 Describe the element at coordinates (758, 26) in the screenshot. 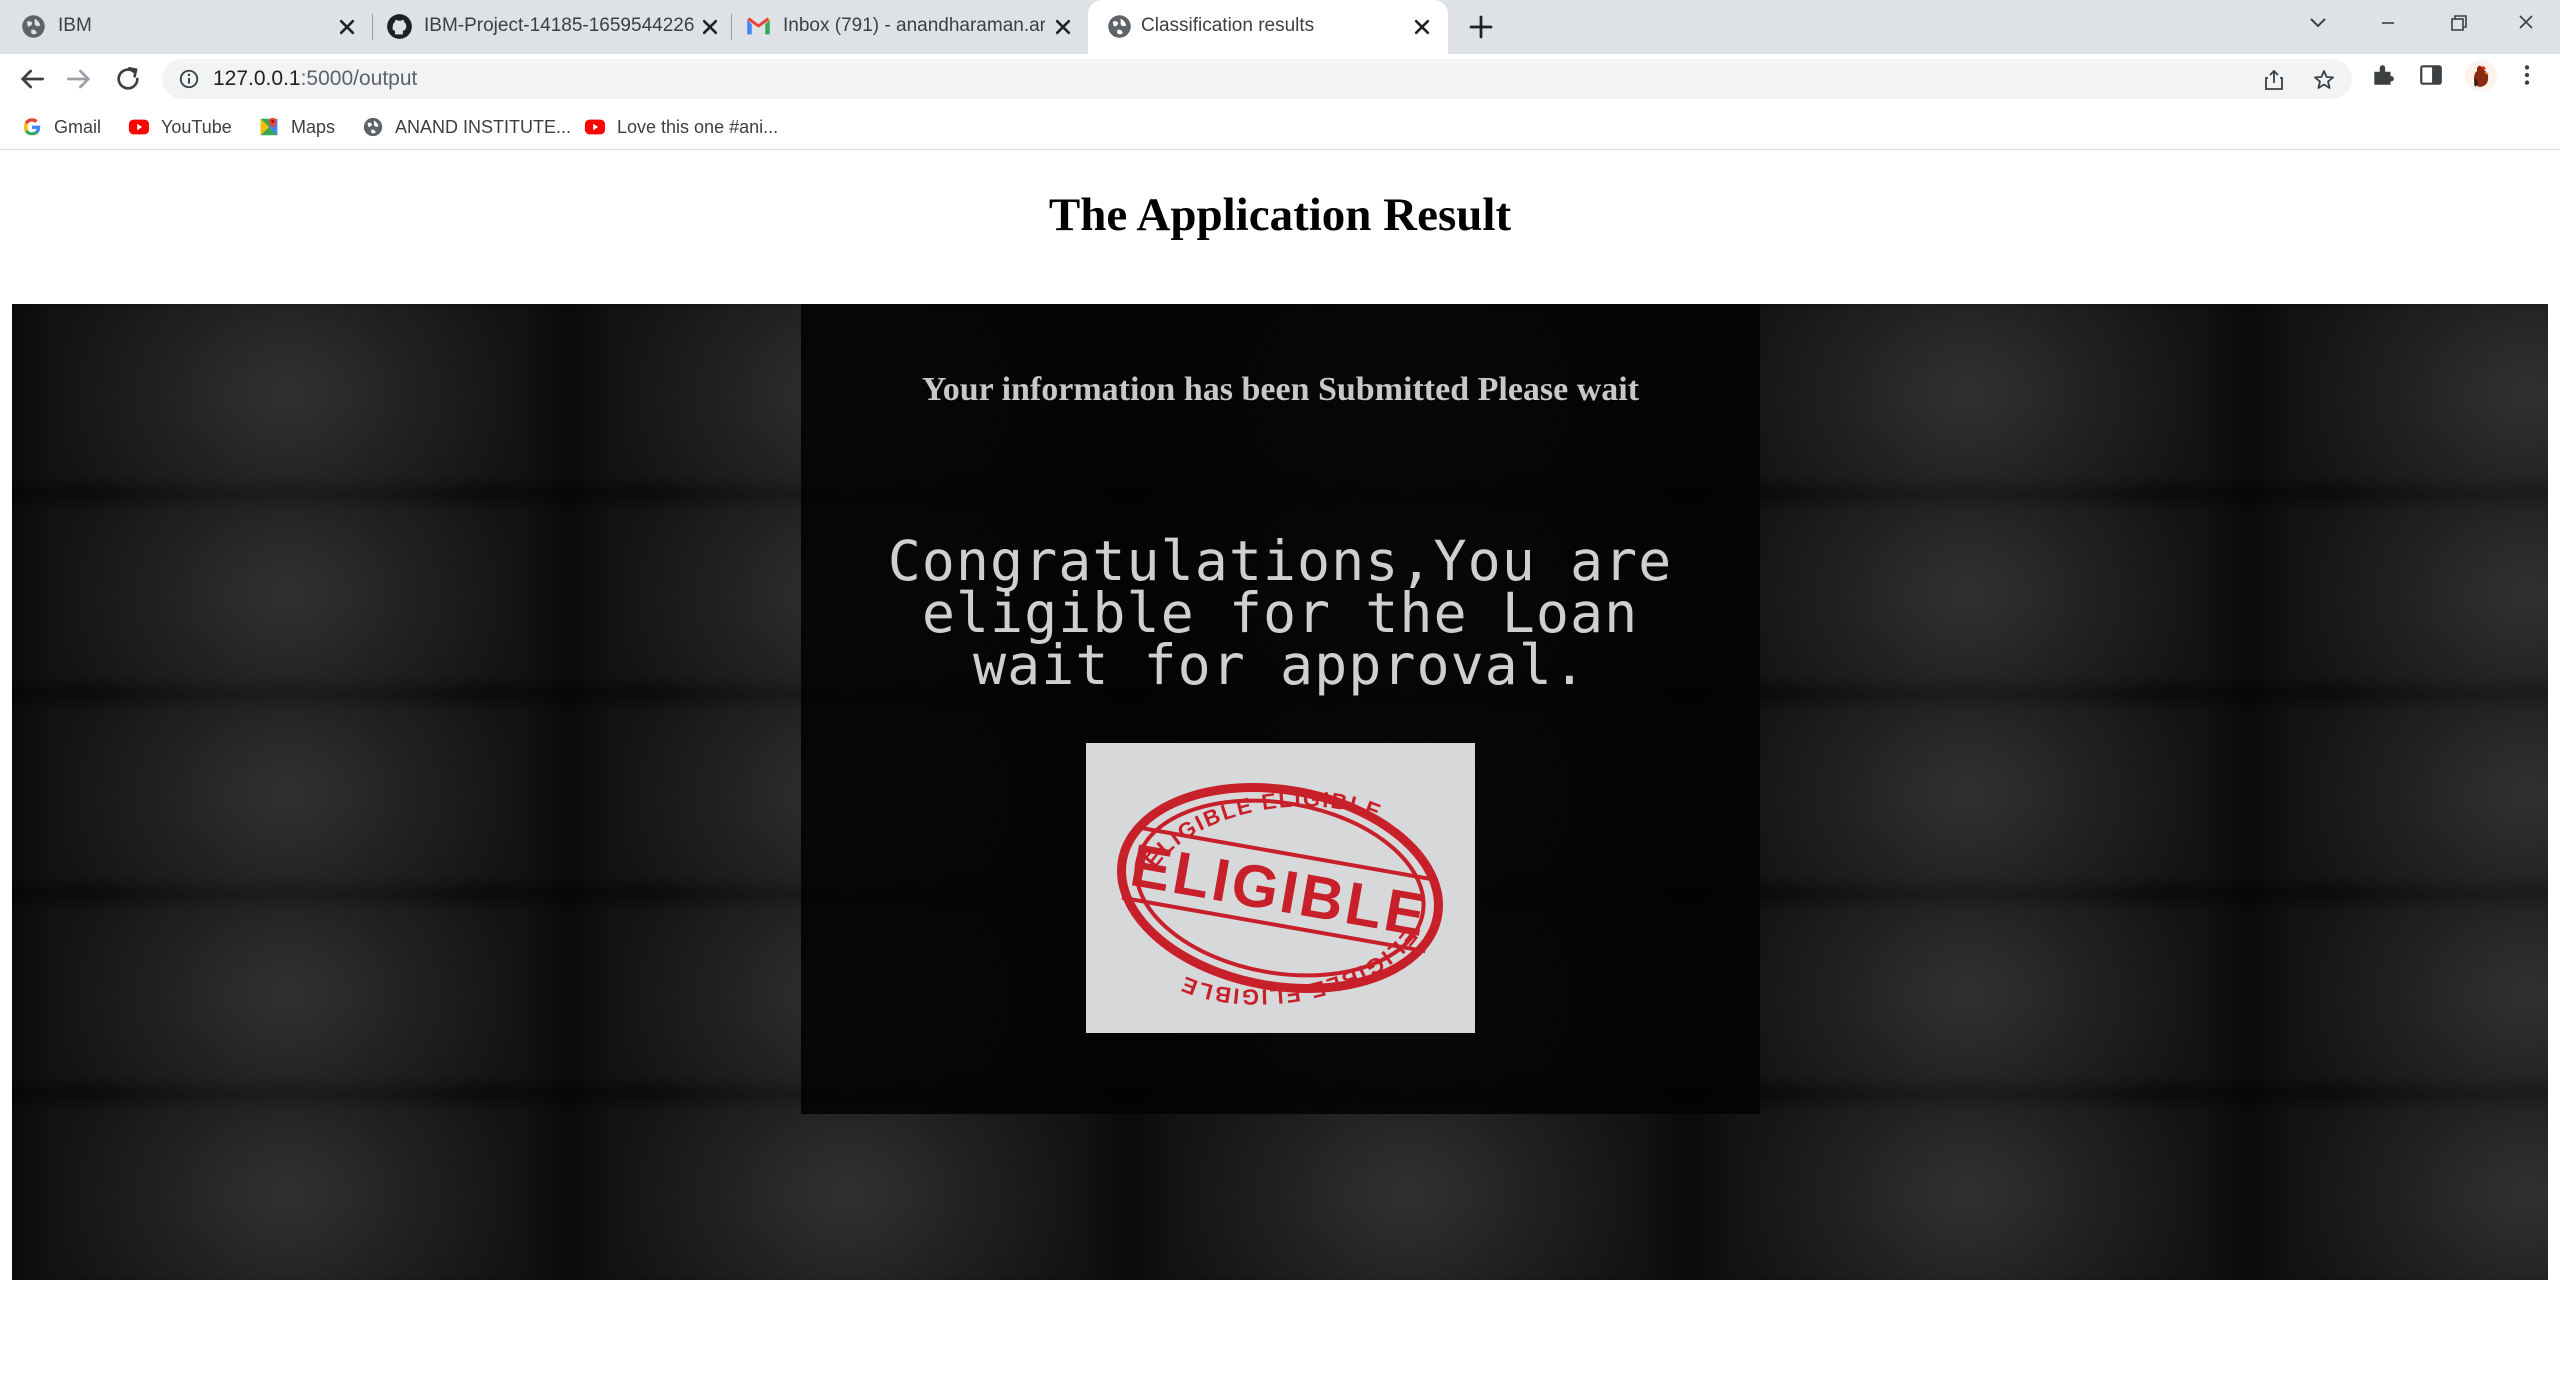

I see `gmail-icon` at that location.